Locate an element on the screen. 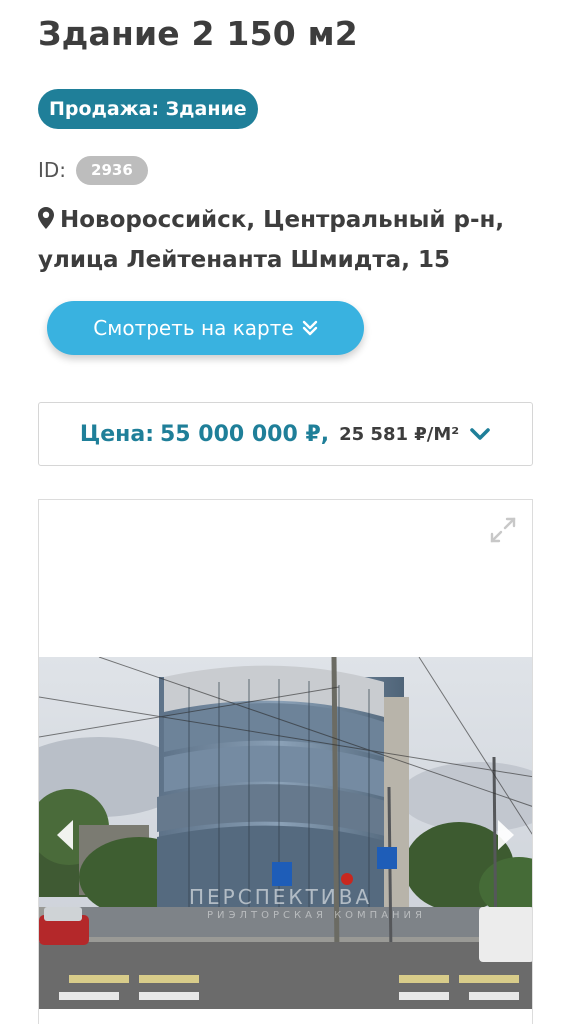 The width and height of the screenshot is (588, 1024). listing-id-row: ID: 2936 is located at coordinates (93, 170).